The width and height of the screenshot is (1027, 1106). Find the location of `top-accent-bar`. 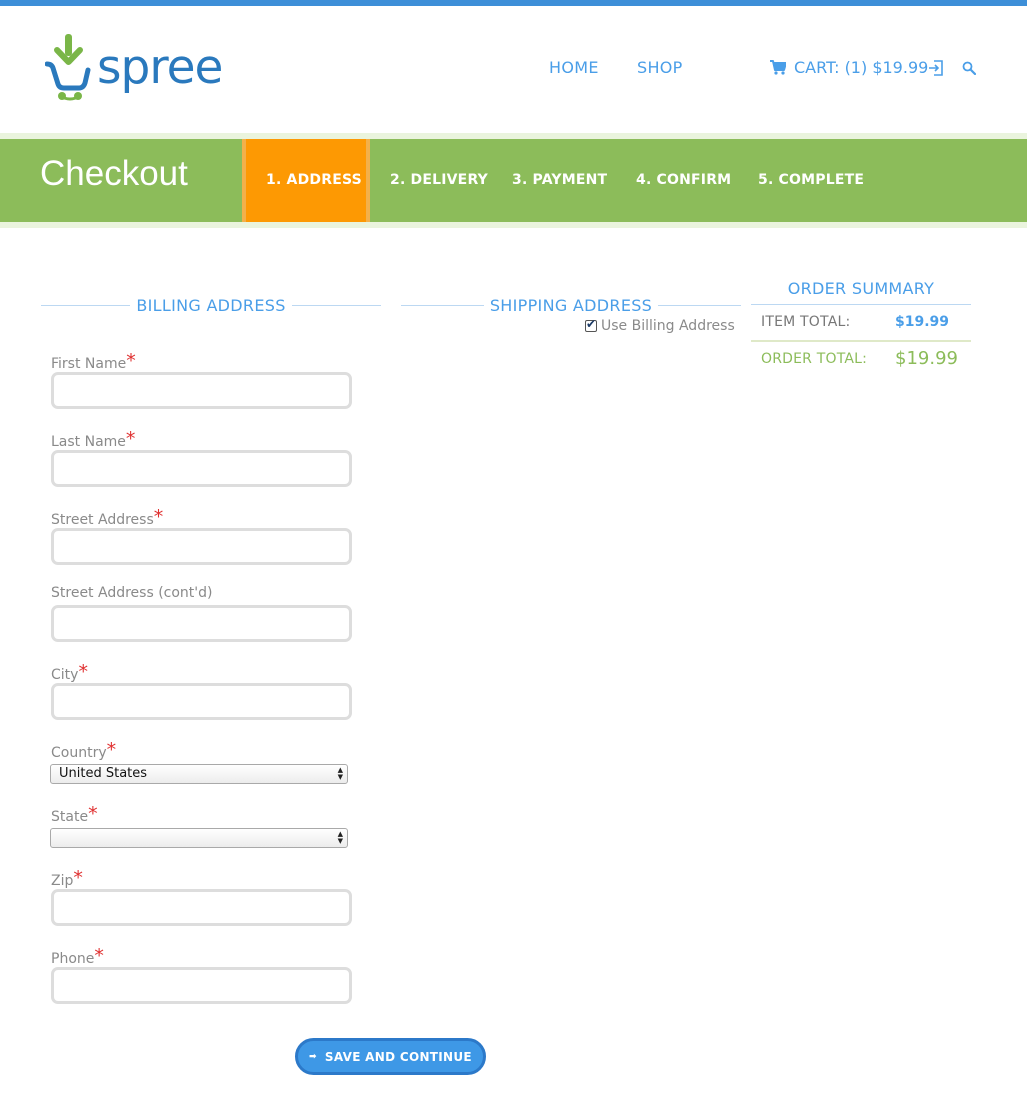

top-accent-bar is located at coordinates (513, 3).